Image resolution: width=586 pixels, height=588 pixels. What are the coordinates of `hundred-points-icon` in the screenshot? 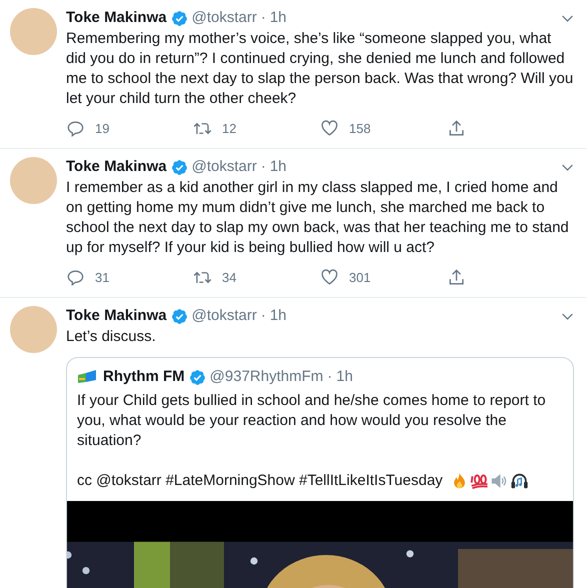 It's located at (479, 481).